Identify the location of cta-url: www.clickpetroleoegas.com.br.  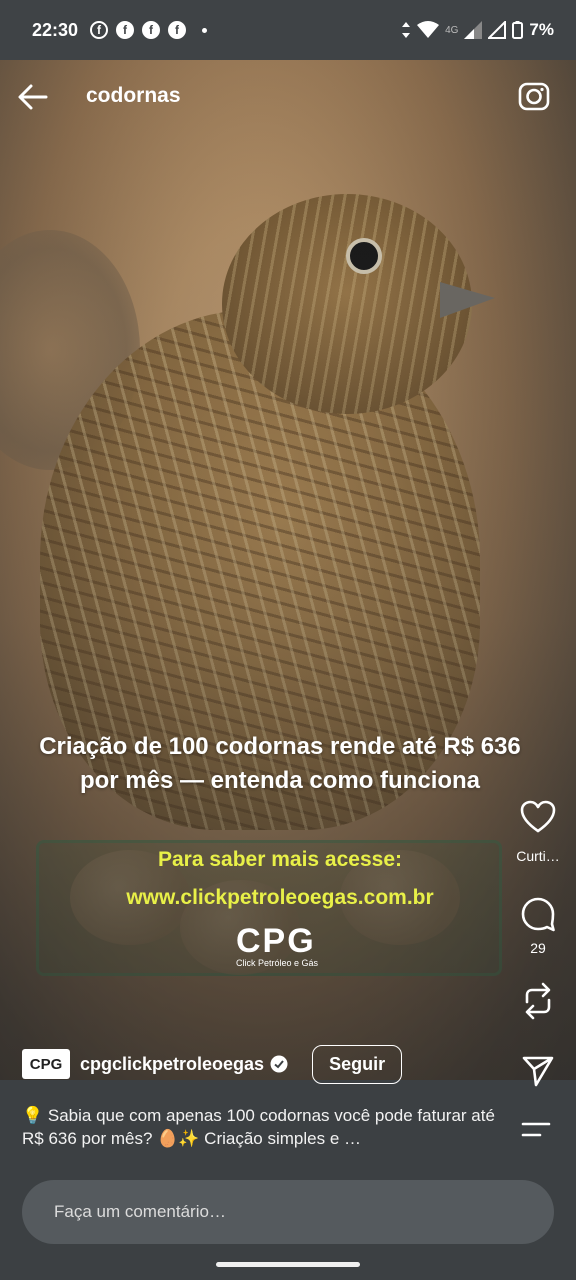
(280, 897).